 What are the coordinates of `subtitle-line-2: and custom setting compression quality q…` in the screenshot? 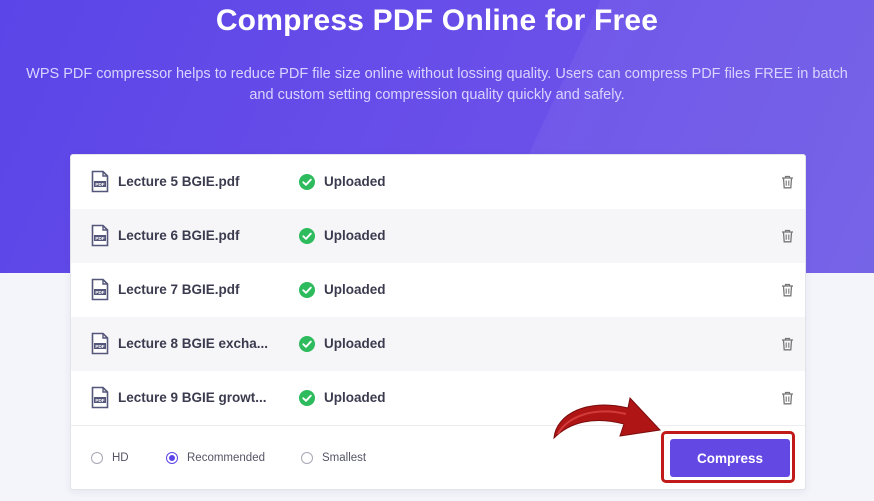 It's located at (437, 95).